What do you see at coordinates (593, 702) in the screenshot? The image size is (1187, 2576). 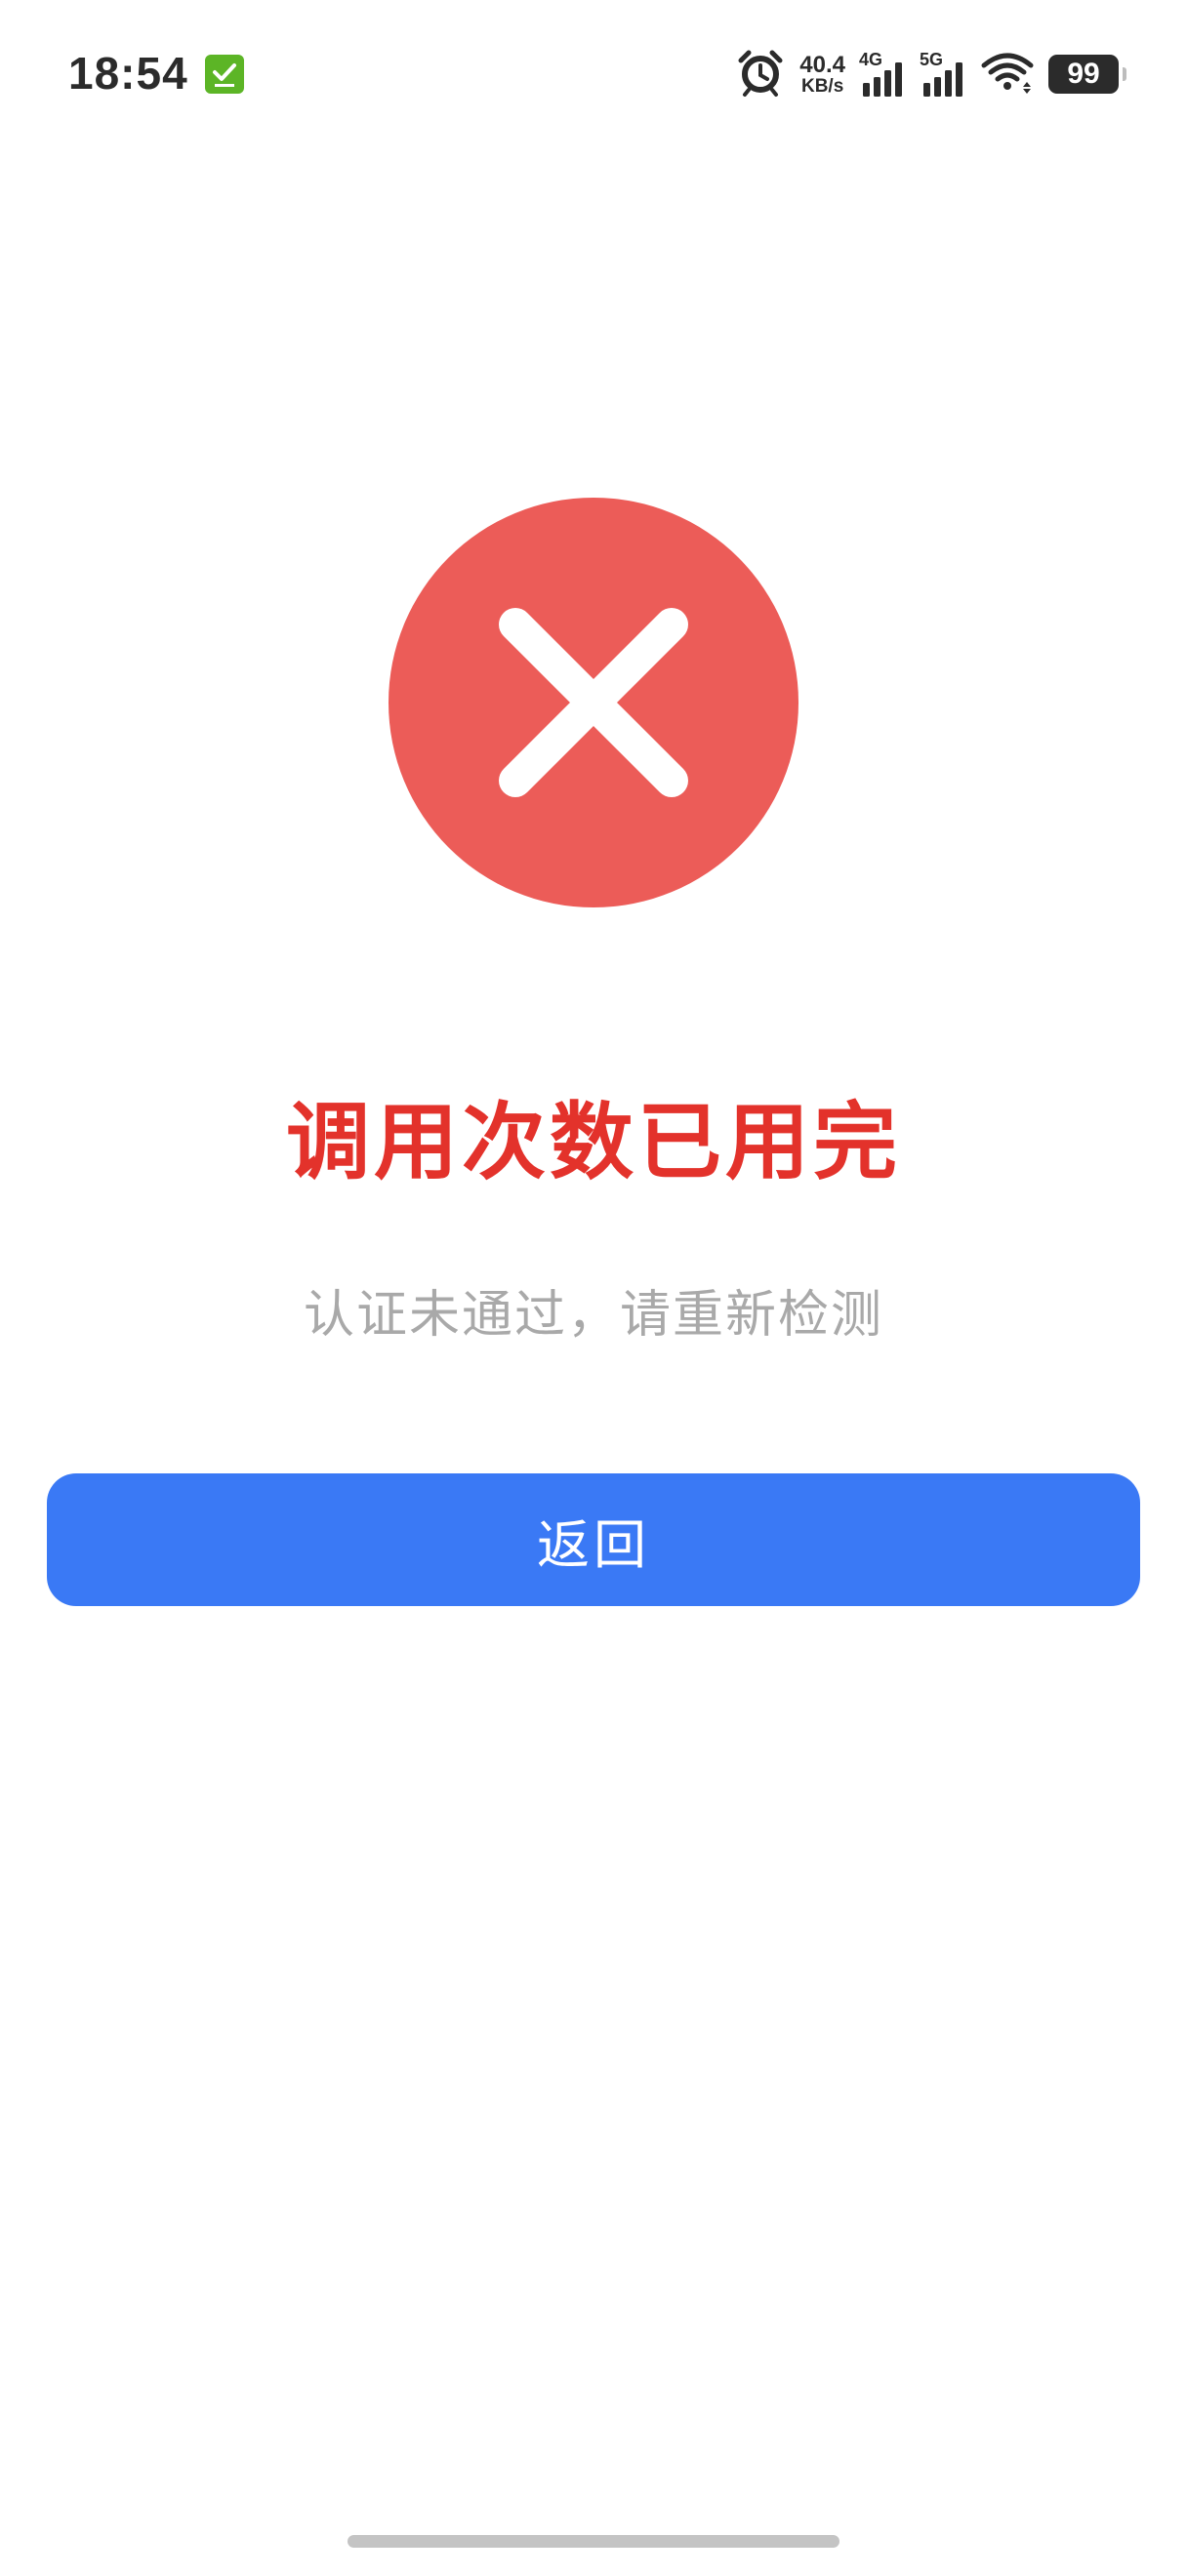 I see `error-x-icon` at bounding box center [593, 702].